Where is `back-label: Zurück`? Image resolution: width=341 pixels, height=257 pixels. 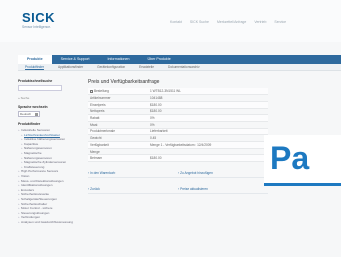 back-label: Zurück is located at coordinates (95, 189).